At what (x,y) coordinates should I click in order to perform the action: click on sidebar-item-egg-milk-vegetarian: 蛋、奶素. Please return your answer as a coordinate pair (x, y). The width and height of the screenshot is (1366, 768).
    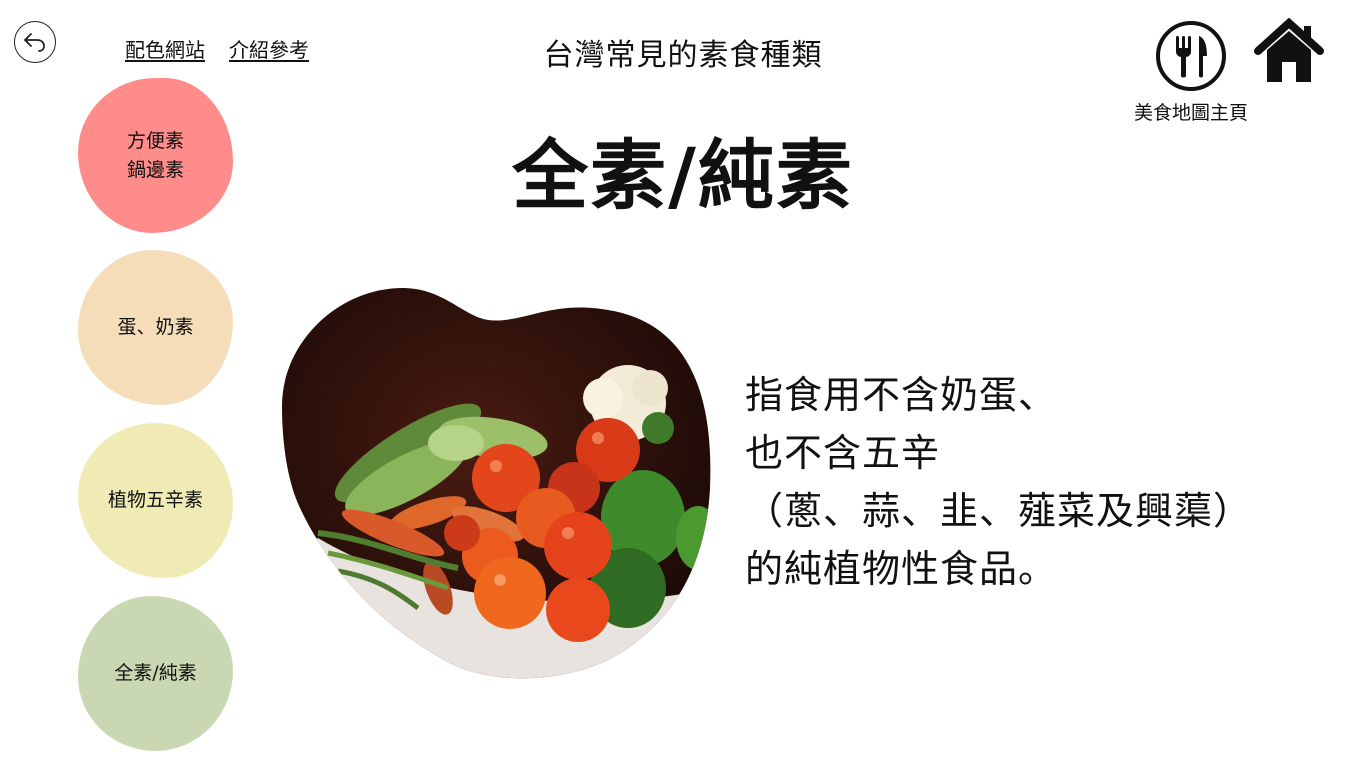
    Looking at the image, I should click on (155, 327).